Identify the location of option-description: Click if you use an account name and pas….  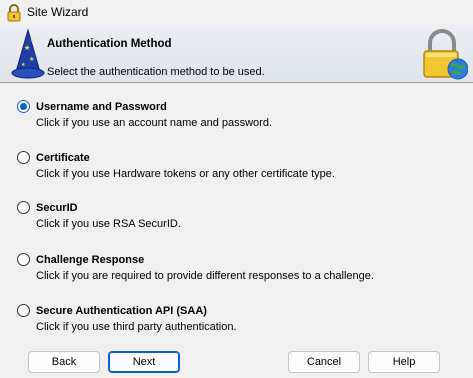
(154, 123).